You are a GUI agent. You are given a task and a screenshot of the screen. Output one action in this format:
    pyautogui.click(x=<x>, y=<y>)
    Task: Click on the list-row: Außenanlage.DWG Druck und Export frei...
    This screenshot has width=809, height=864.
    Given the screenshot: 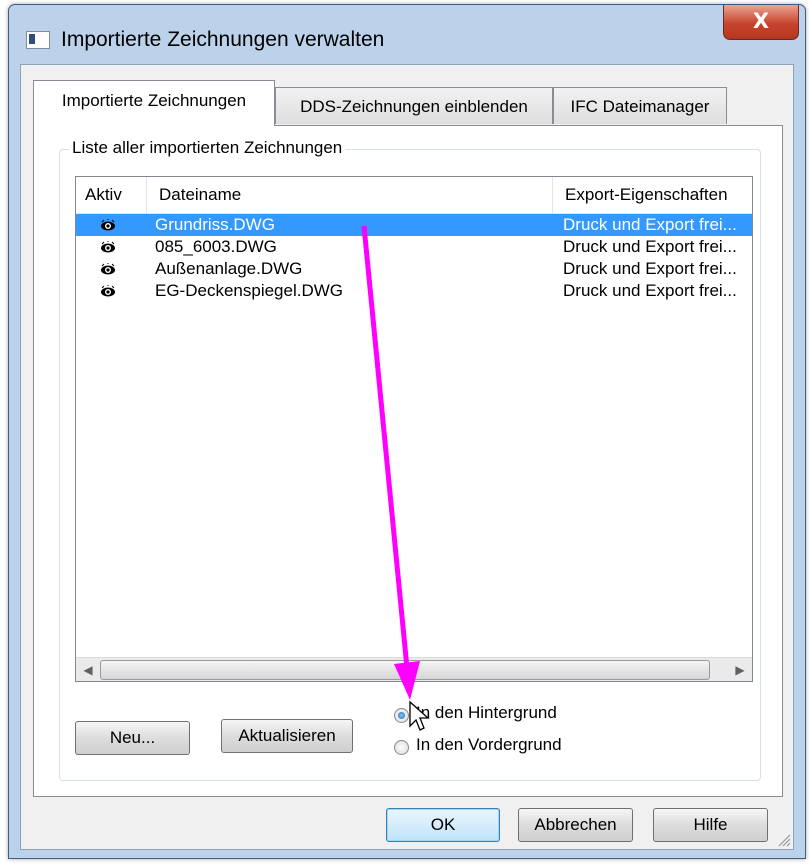 What is the action you would take?
    pyautogui.click(x=414, y=269)
    